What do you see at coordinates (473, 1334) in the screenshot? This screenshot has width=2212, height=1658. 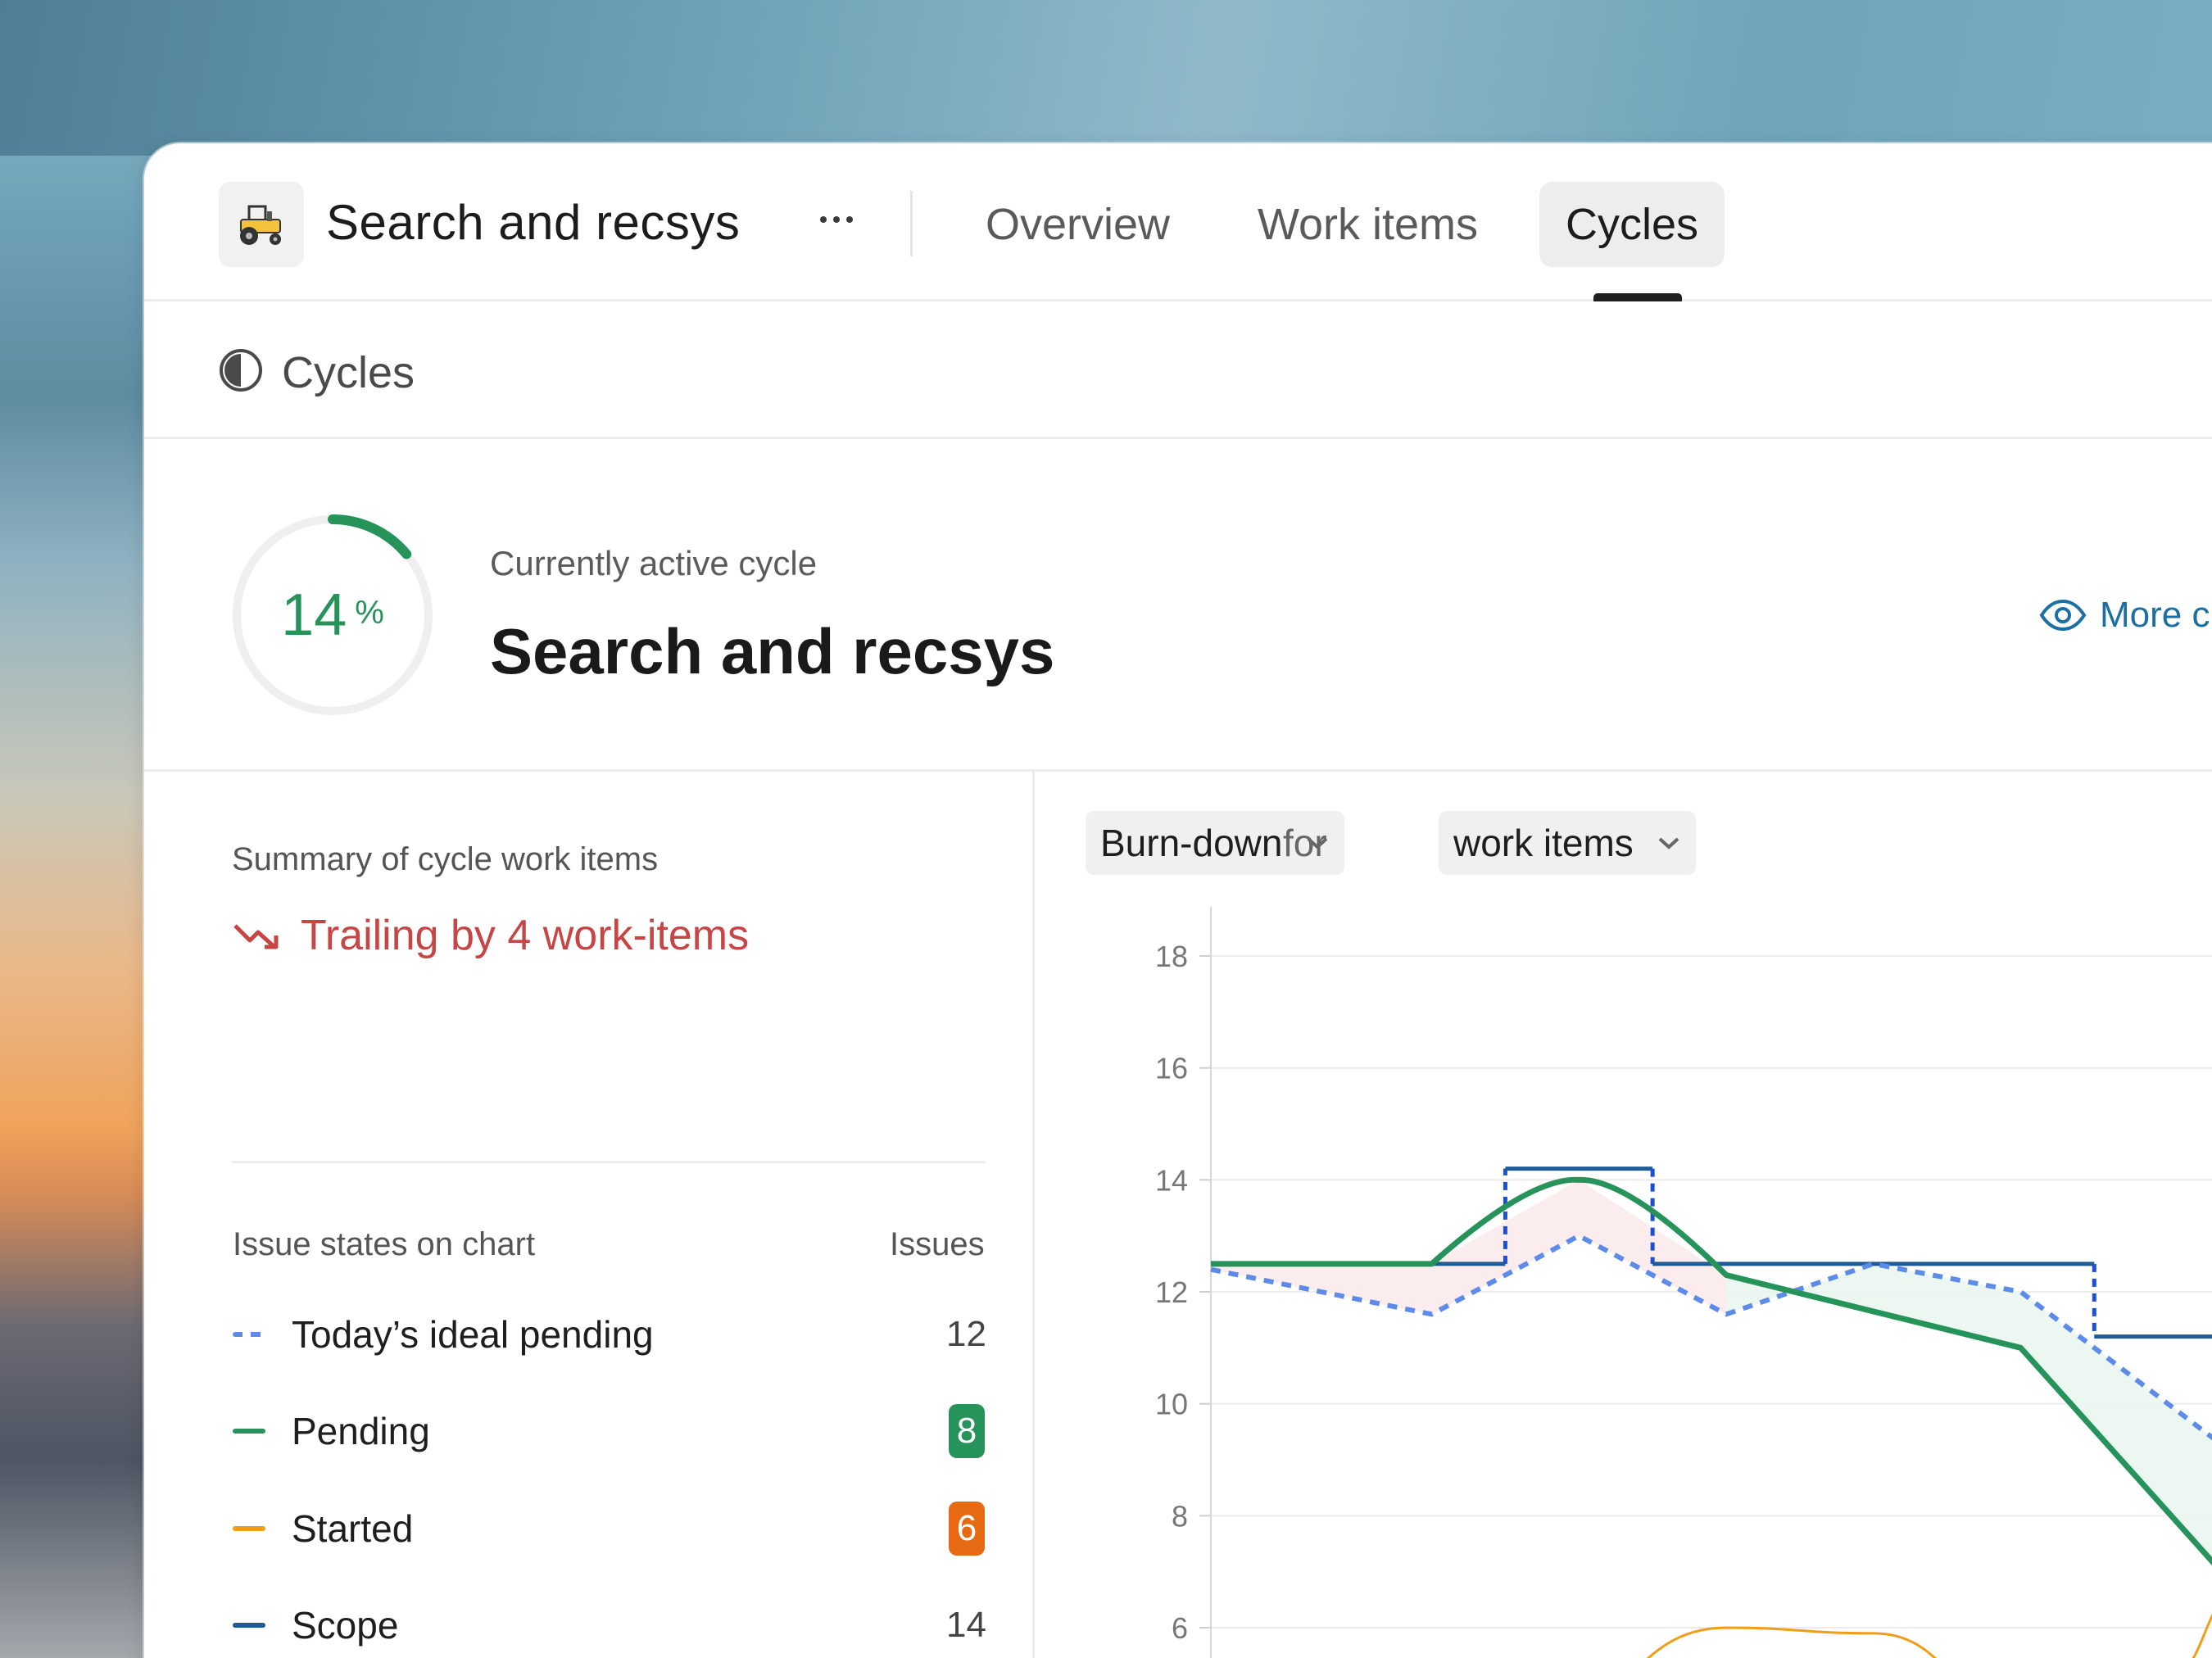 I see `state-name: Today’s ideal pending` at bounding box center [473, 1334].